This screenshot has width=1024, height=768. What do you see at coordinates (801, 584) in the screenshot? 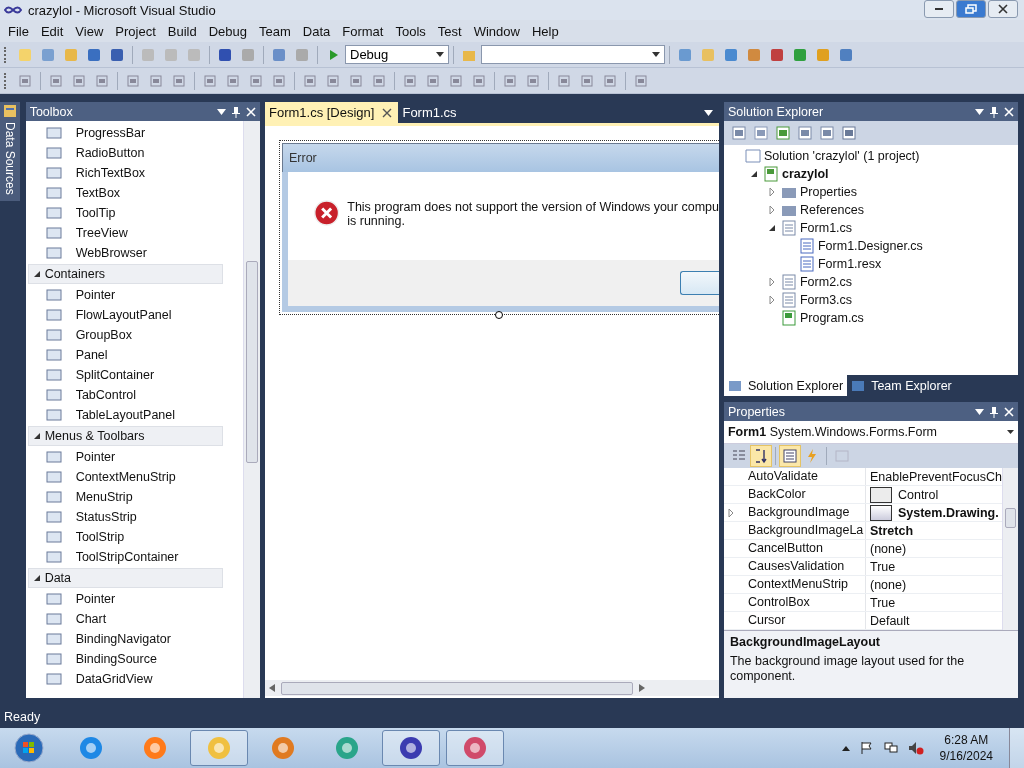
I see `property-name: ContextMenuStrip` at bounding box center [801, 584].